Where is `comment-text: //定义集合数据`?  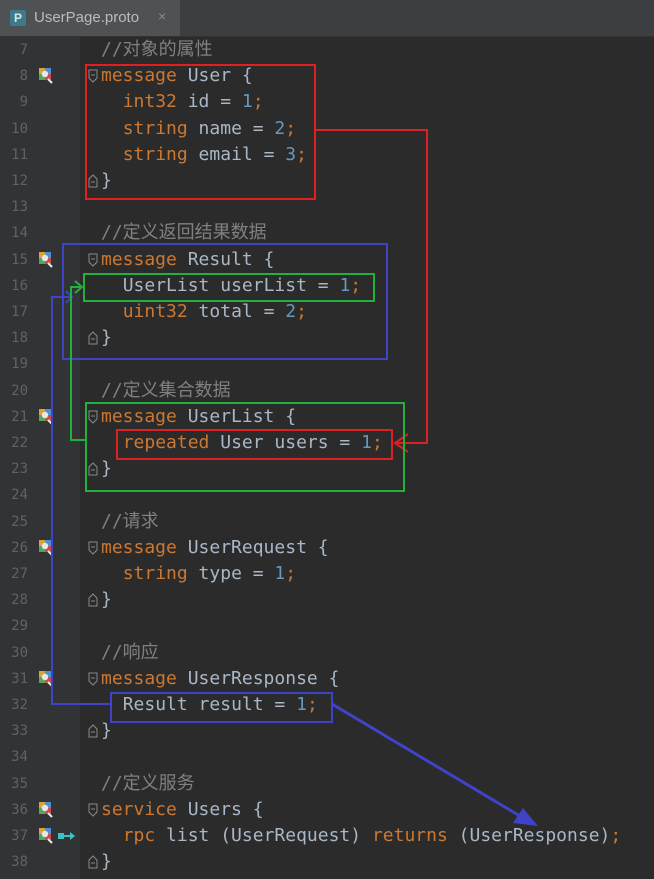
comment-text: //定义集合数据 is located at coordinates (166, 390).